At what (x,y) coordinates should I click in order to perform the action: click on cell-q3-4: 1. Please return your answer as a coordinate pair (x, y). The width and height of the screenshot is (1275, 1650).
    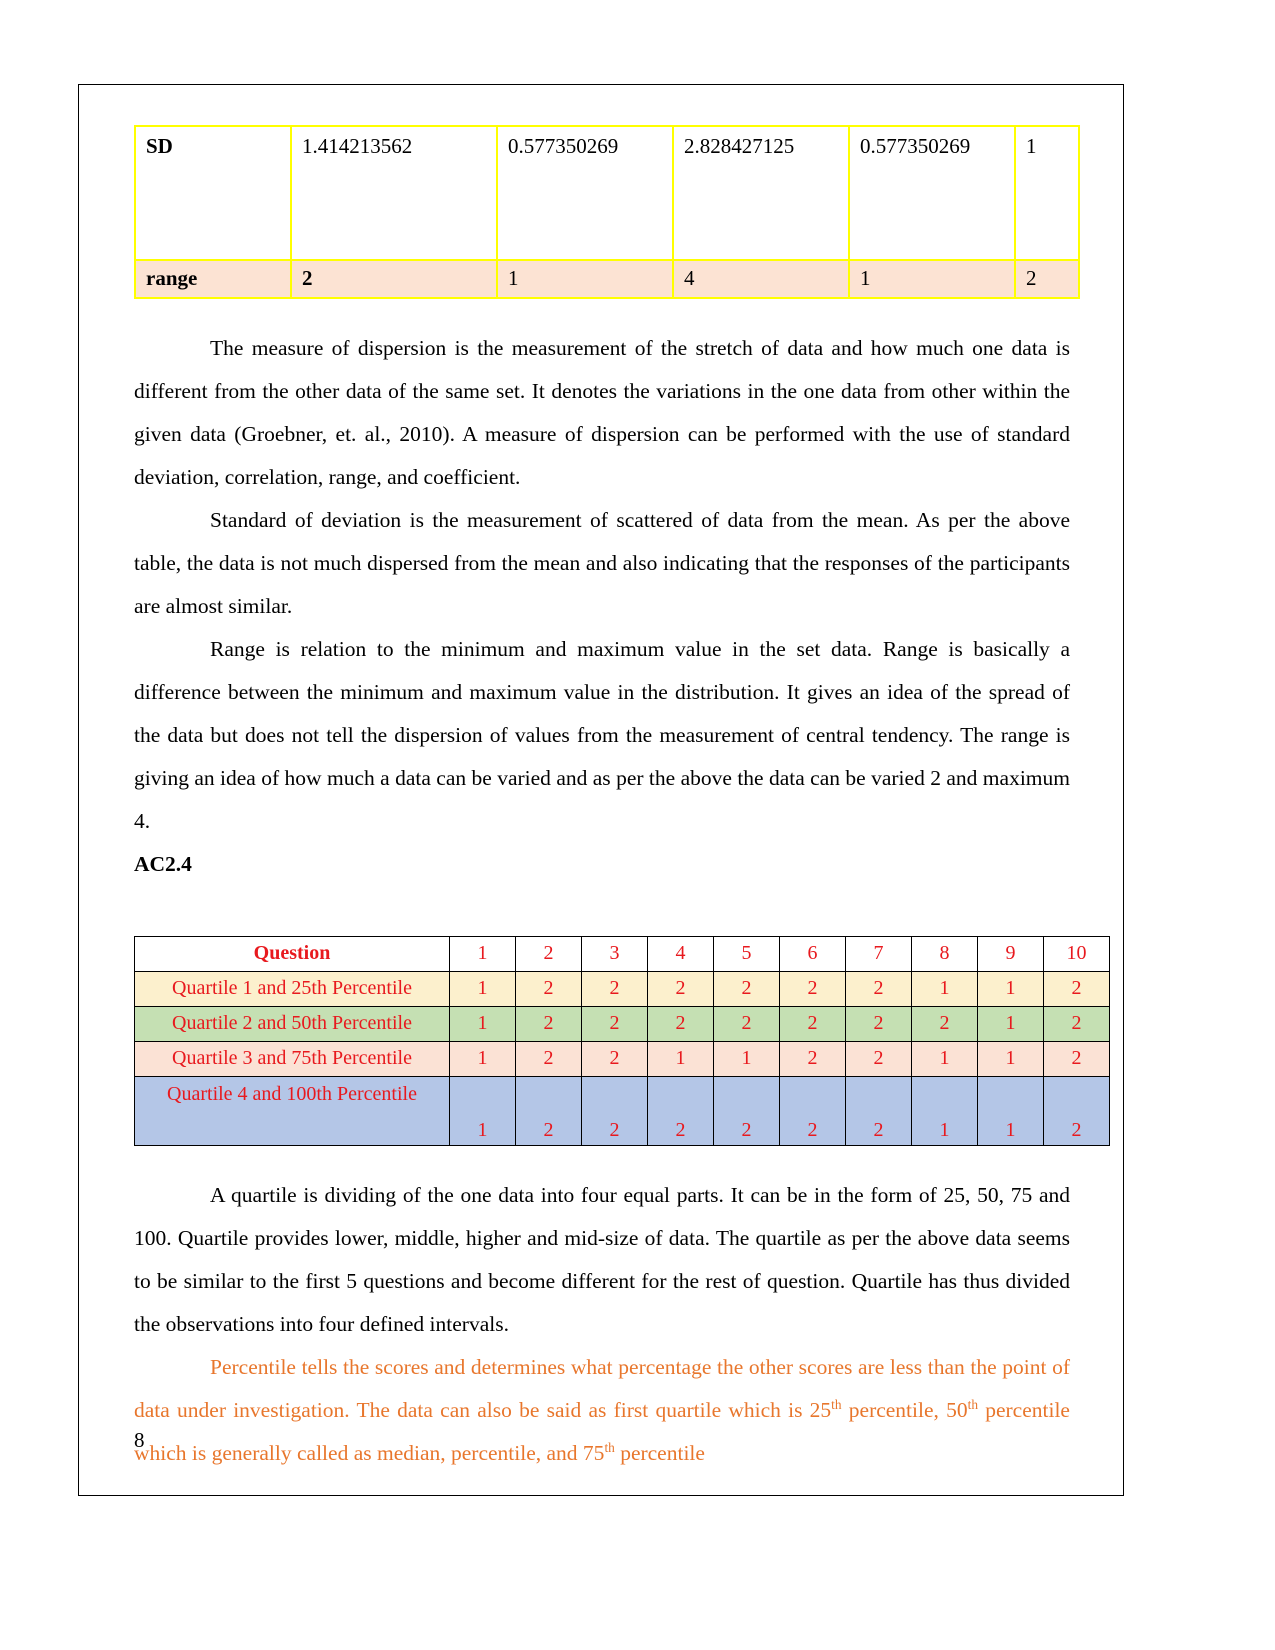
    Looking at the image, I should click on (680, 1058).